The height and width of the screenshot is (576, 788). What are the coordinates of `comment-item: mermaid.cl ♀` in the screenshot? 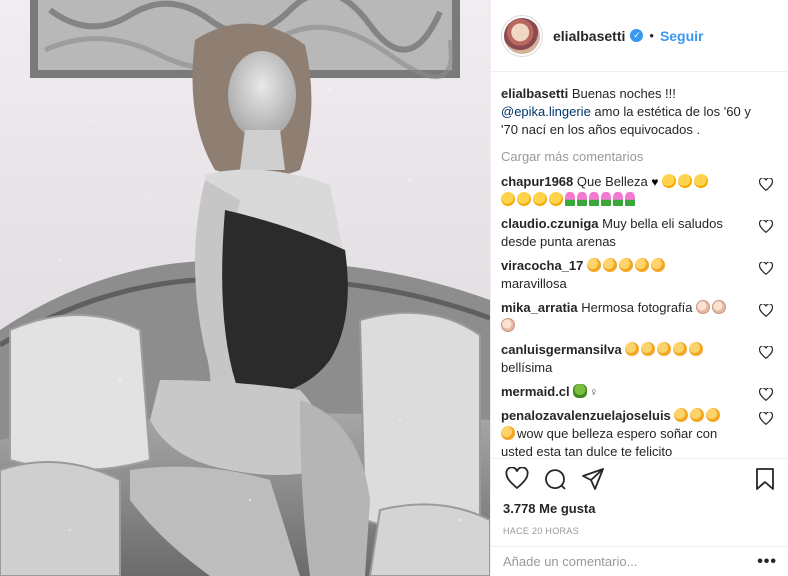 It's located at (638, 392).